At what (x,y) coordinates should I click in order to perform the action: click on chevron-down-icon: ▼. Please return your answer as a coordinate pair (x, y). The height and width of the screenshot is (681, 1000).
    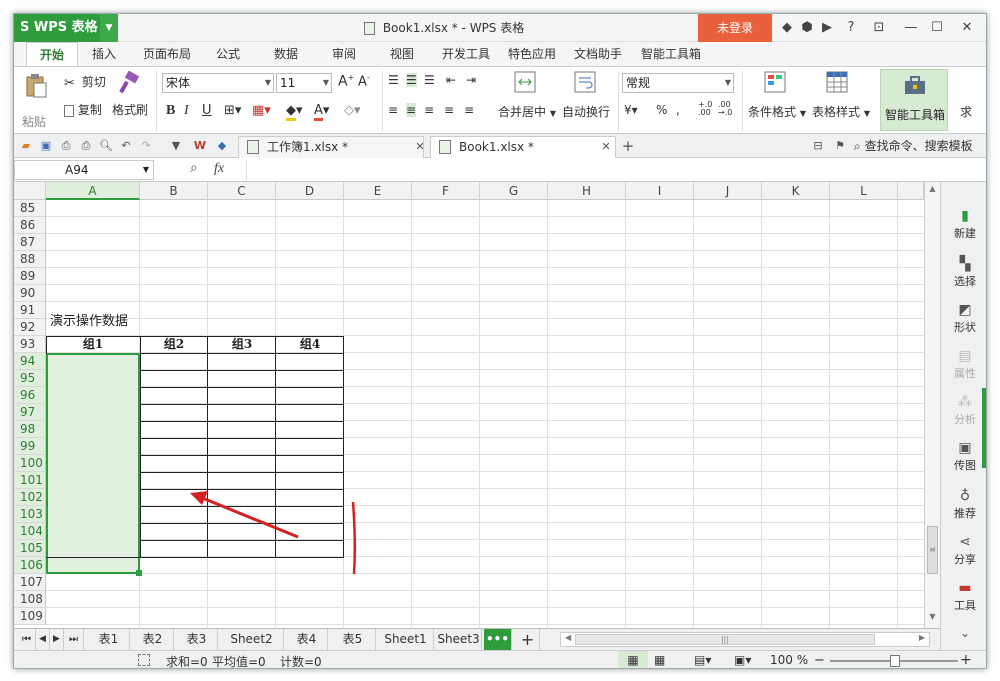
    Looking at the image, I should click on (109, 28).